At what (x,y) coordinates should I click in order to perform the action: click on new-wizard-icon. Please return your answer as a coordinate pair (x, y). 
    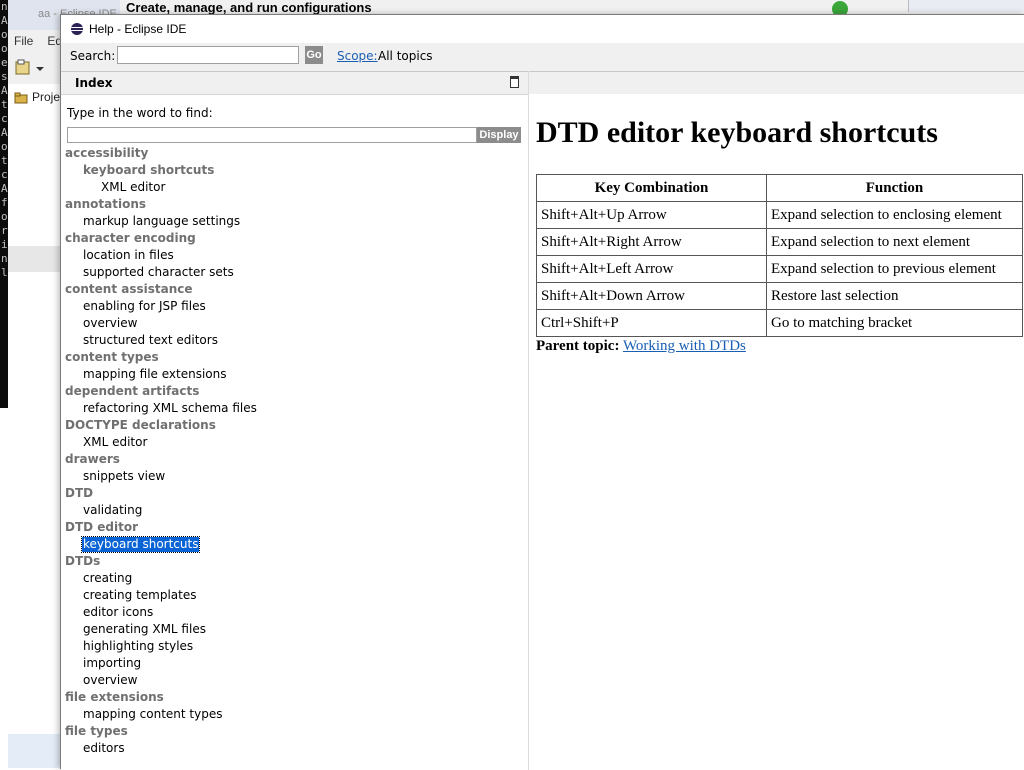
    Looking at the image, I should click on (36, 68).